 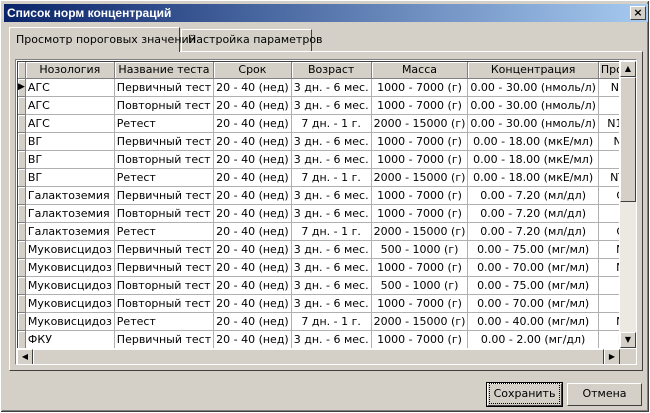 What do you see at coordinates (608, 87) in the screenshot?
I see `table-cell: N17PS` at bounding box center [608, 87].